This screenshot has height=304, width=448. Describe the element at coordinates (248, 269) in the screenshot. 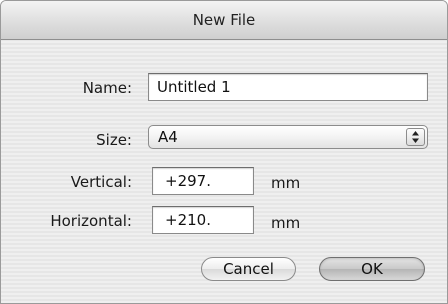

I see `cancel-button: Cancel` at that location.